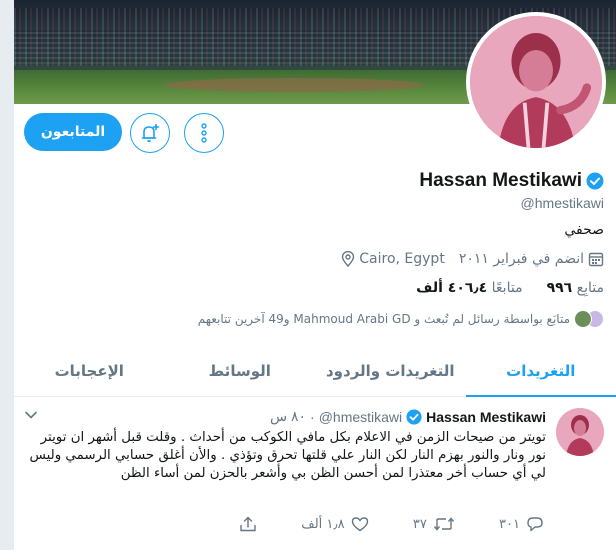  I want to click on tweet-header: ٨٠ س · @hmestikawi Hassan Mestikawi, so click(408, 416).